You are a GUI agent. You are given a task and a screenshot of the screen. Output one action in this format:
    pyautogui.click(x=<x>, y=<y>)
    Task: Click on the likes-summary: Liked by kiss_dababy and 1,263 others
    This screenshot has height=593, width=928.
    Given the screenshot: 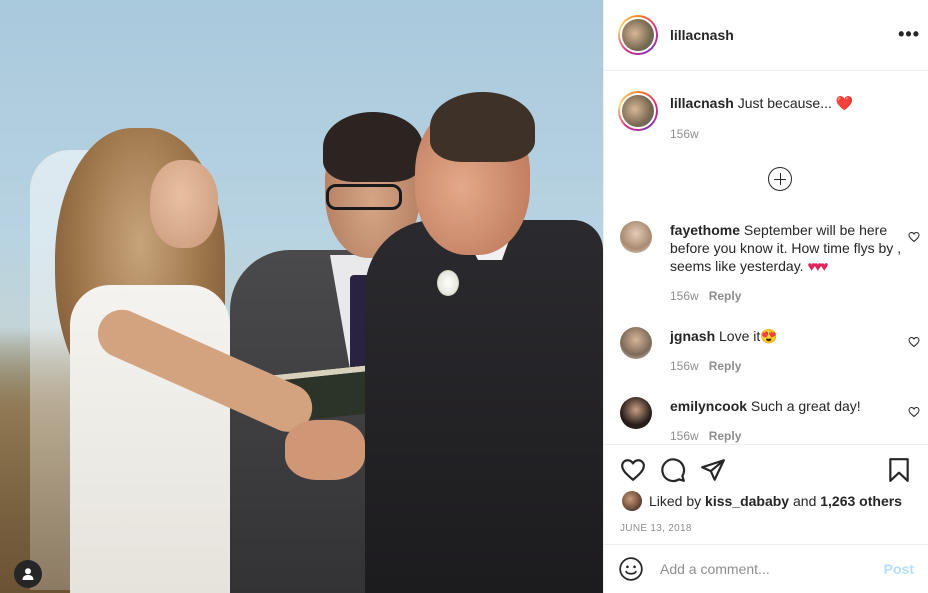 What is the action you would take?
    pyautogui.click(x=762, y=501)
    